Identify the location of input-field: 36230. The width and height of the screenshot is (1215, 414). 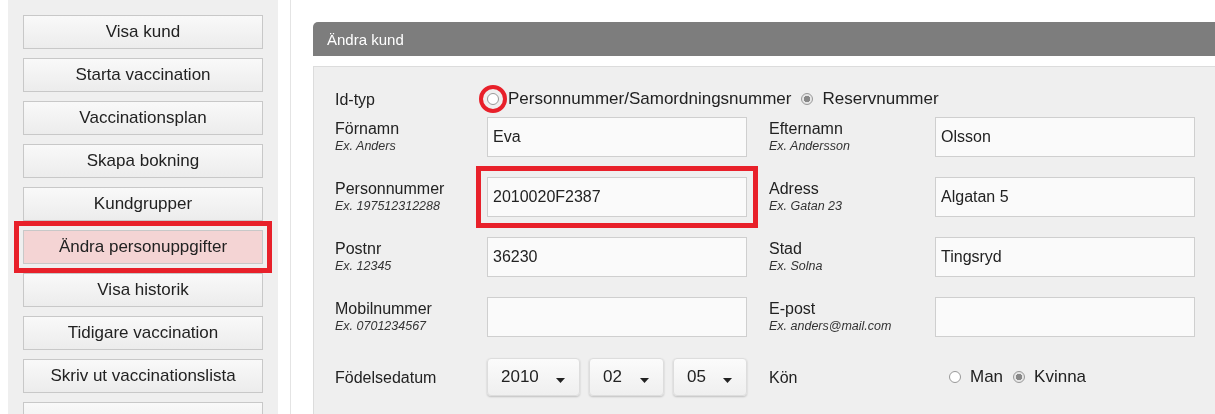
(617, 257).